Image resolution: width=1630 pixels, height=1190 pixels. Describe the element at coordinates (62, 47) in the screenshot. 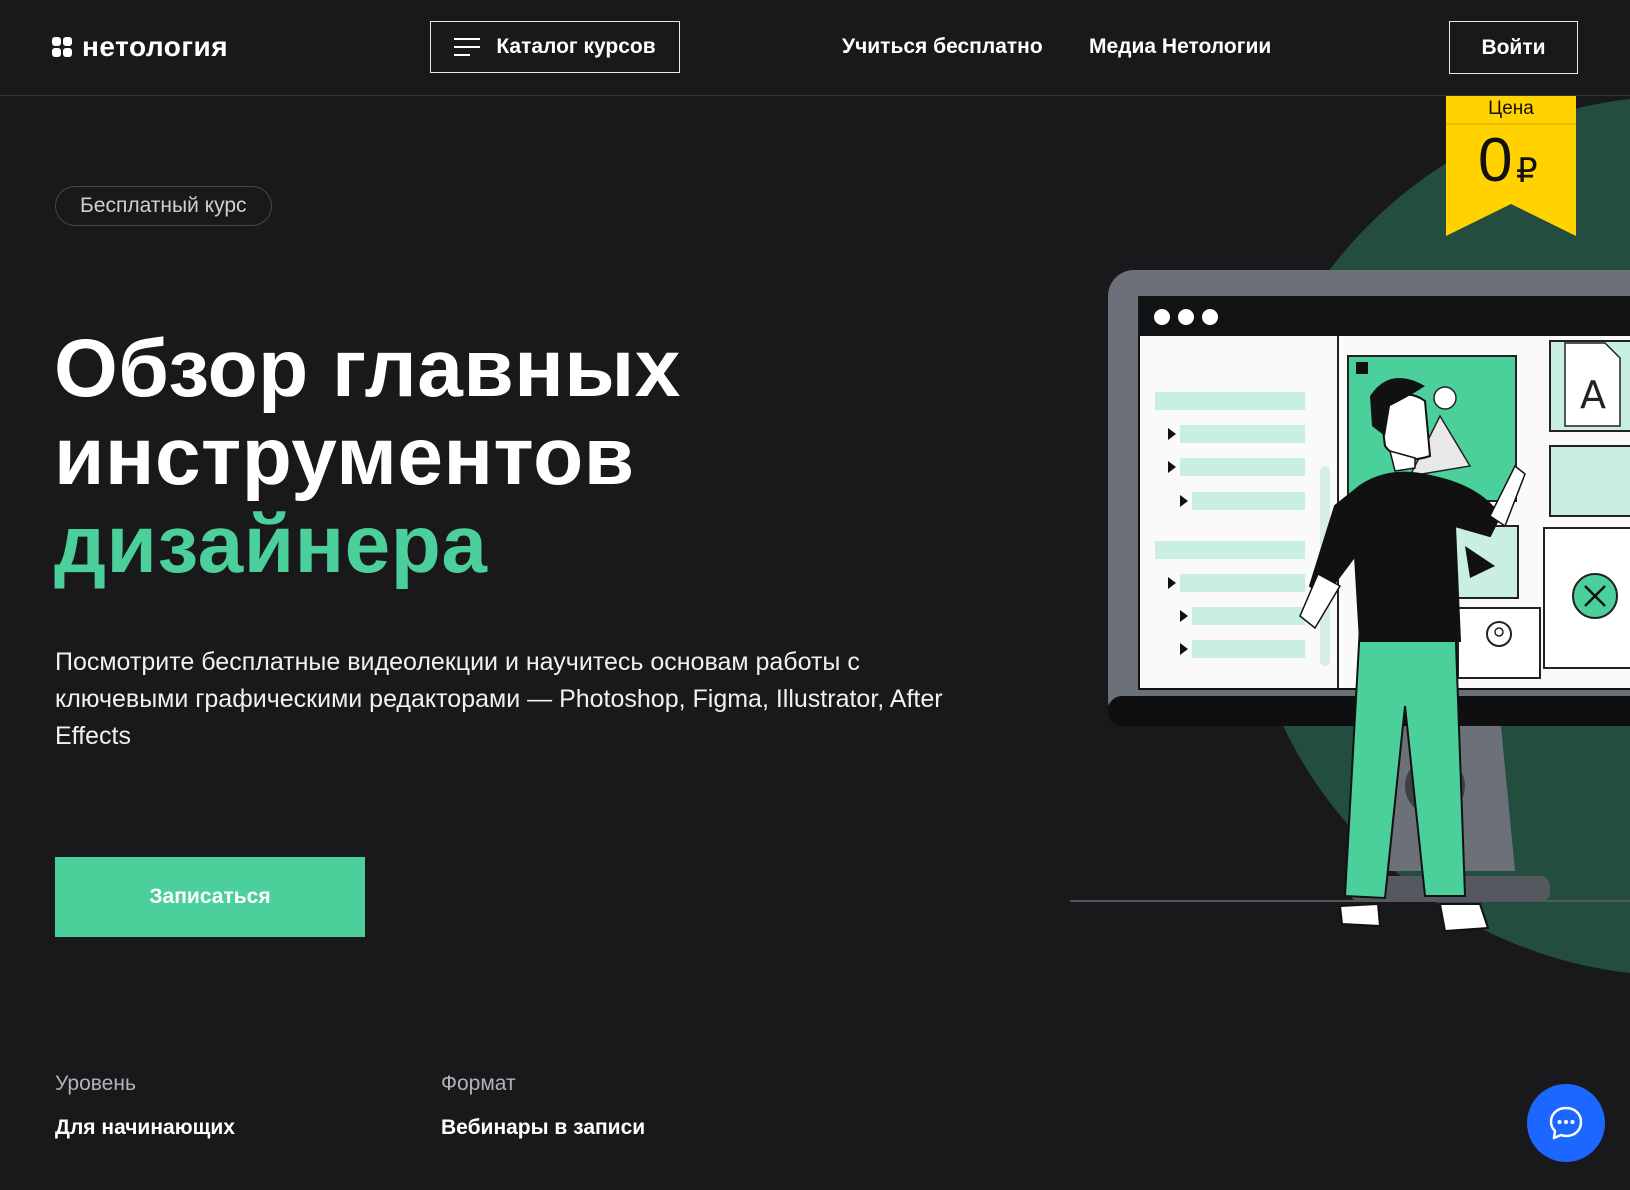

I see `logo-icon` at that location.